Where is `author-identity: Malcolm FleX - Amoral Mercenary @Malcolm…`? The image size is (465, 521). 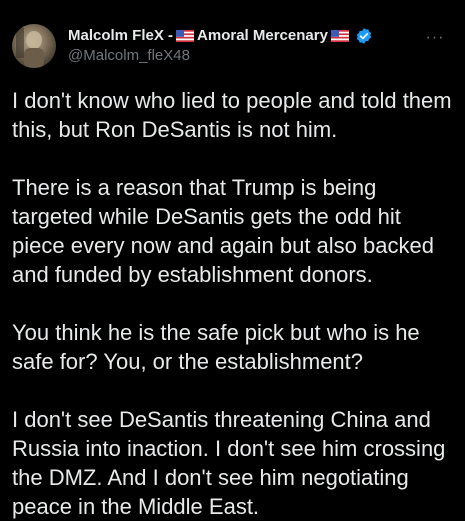 author-identity: Malcolm FleX - Amoral Mercenary @Malcolm… is located at coordinates (245, 46).